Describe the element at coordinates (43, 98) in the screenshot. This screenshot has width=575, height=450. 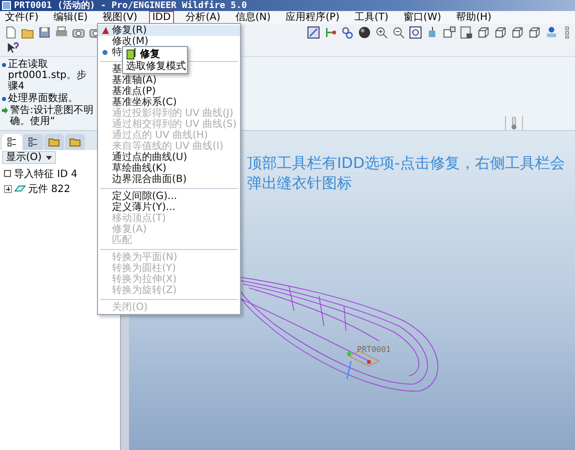
I see `message-text: 处理界面数据。` at that location.